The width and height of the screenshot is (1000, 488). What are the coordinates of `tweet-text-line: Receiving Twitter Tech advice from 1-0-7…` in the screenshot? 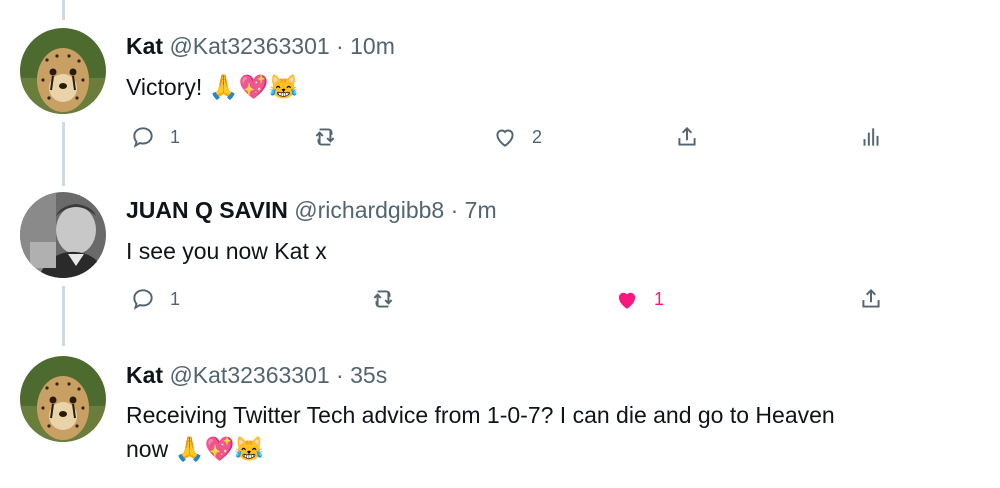 It's located at (480, 415).